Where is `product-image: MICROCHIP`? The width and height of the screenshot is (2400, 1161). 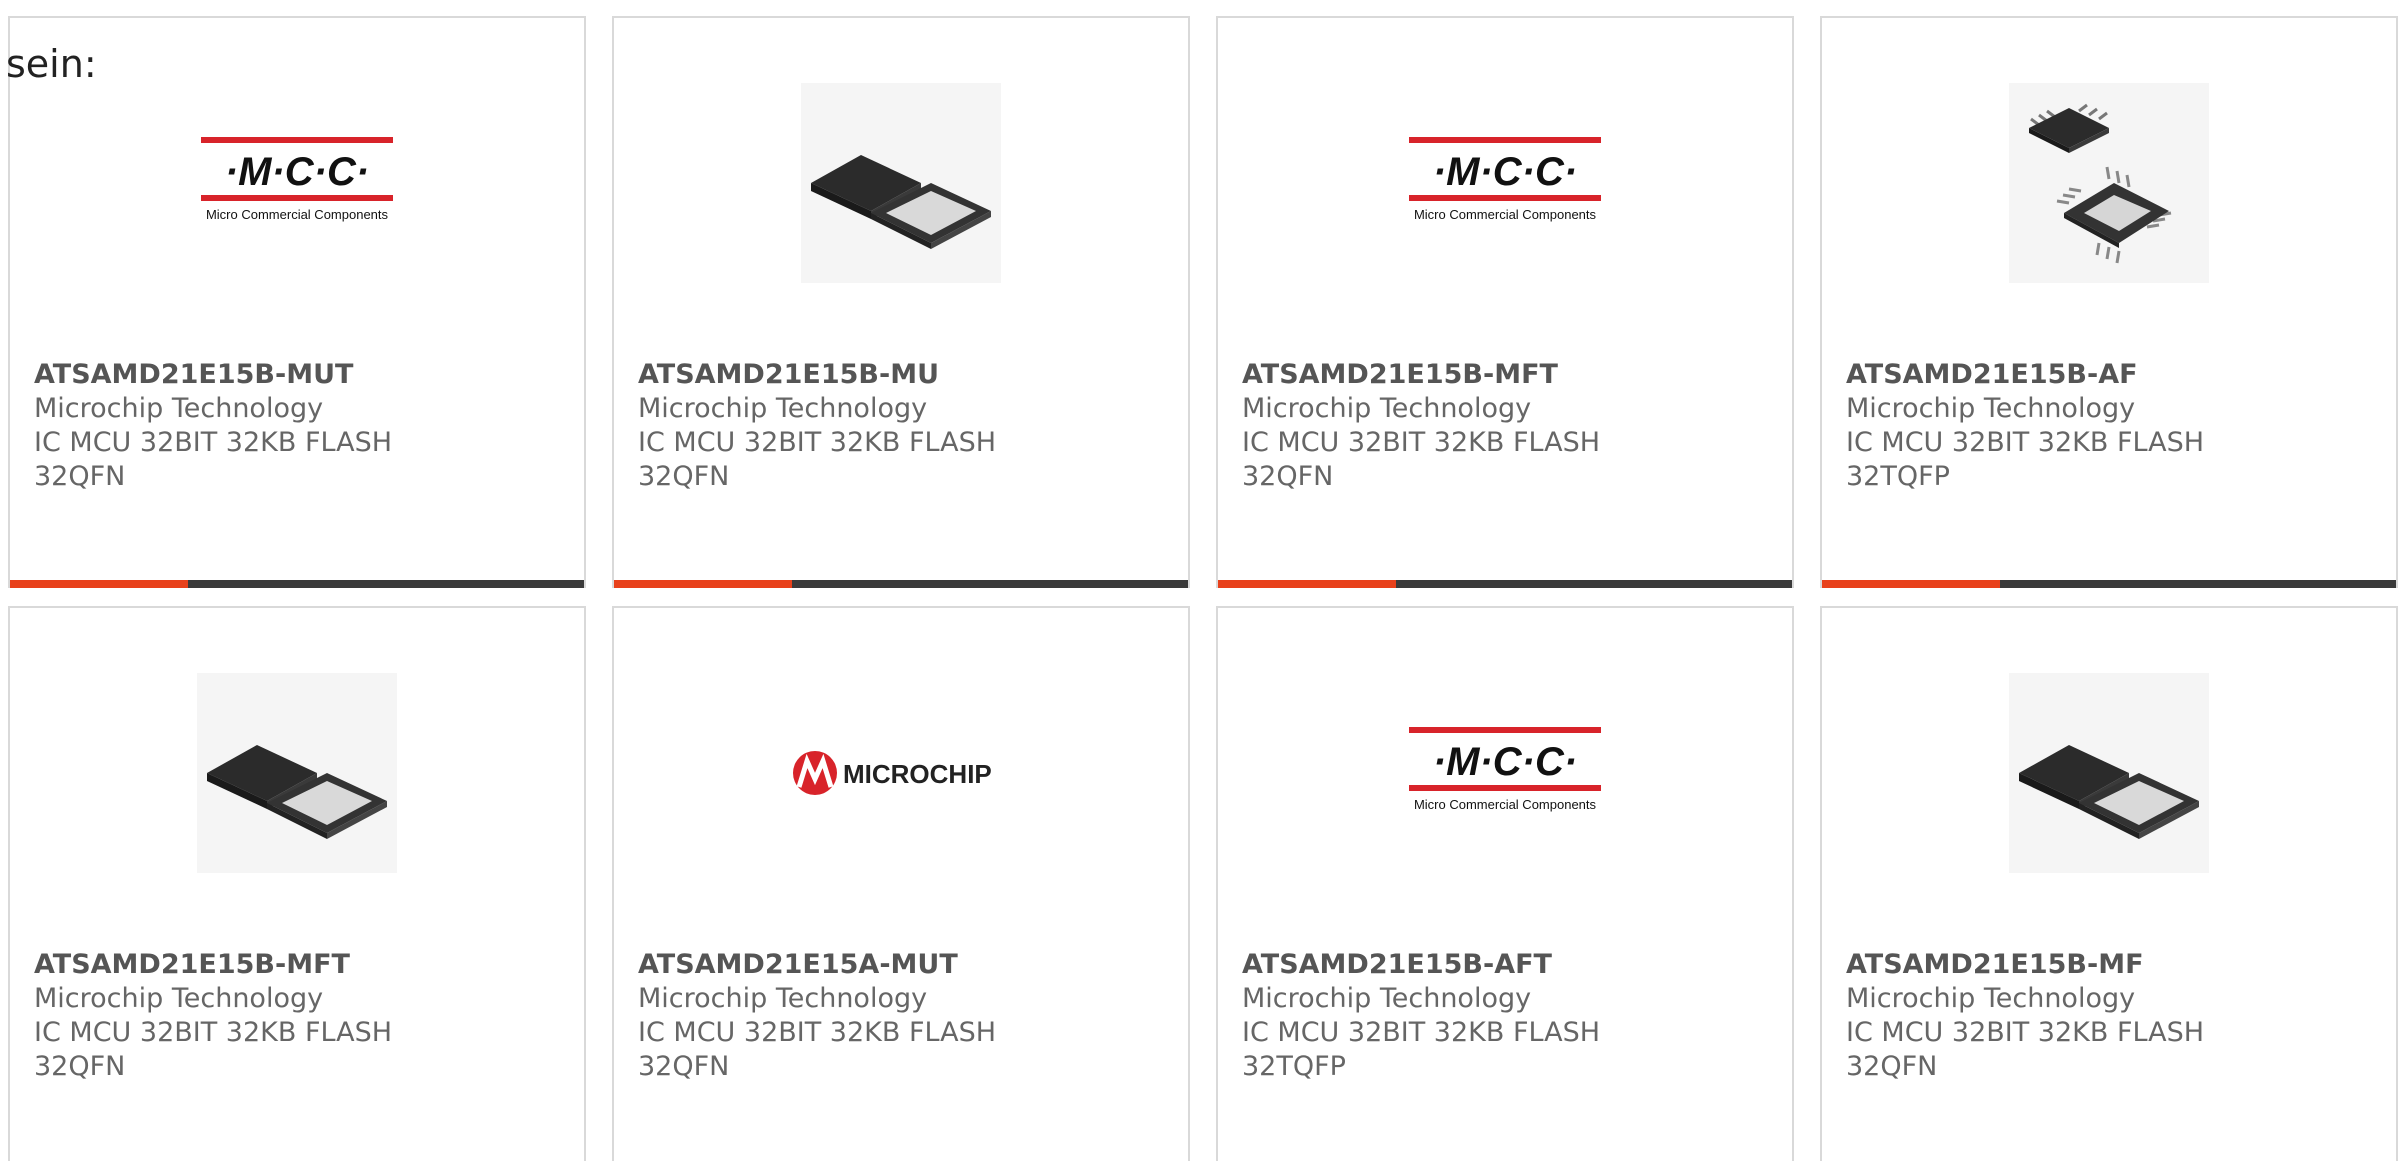 product-image: MICROCHIP is located at coordinates (901, 773).